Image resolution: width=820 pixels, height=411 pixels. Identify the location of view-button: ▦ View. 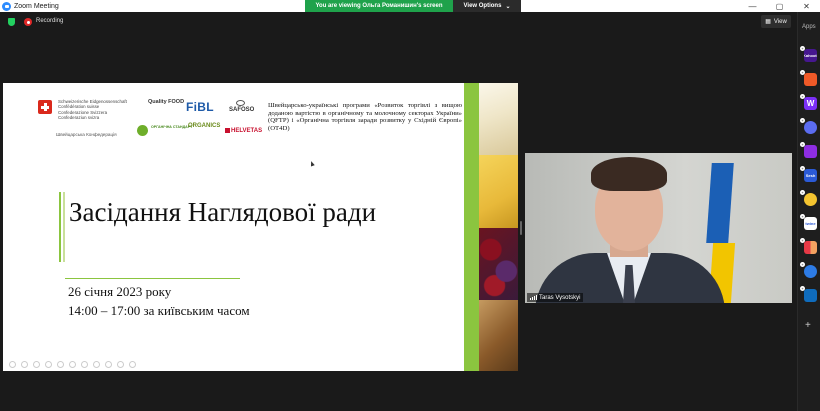
(776, 21).